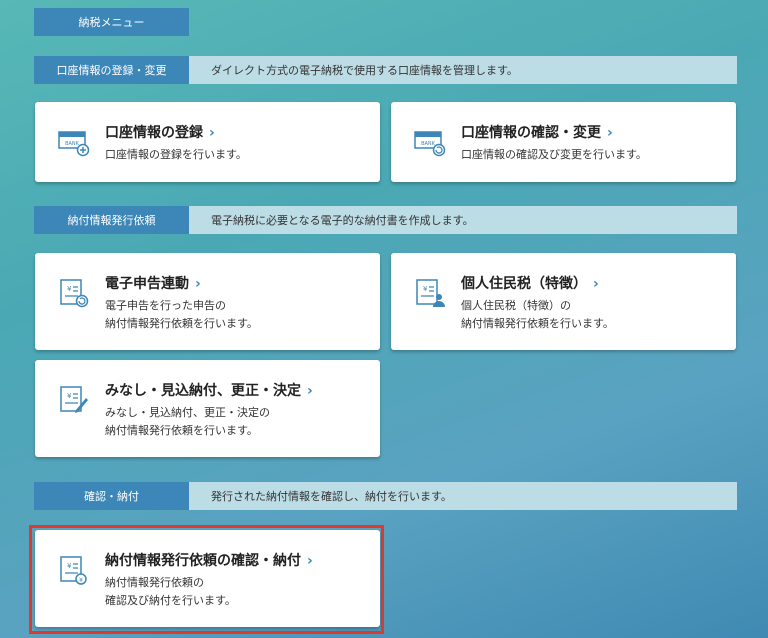 Image resolution: width=768 pixels, height=638 pixels. Describe the element at coordinates (237, 284) in the screenshot. I see `card-title: 電子申告連動 ›` at that location.